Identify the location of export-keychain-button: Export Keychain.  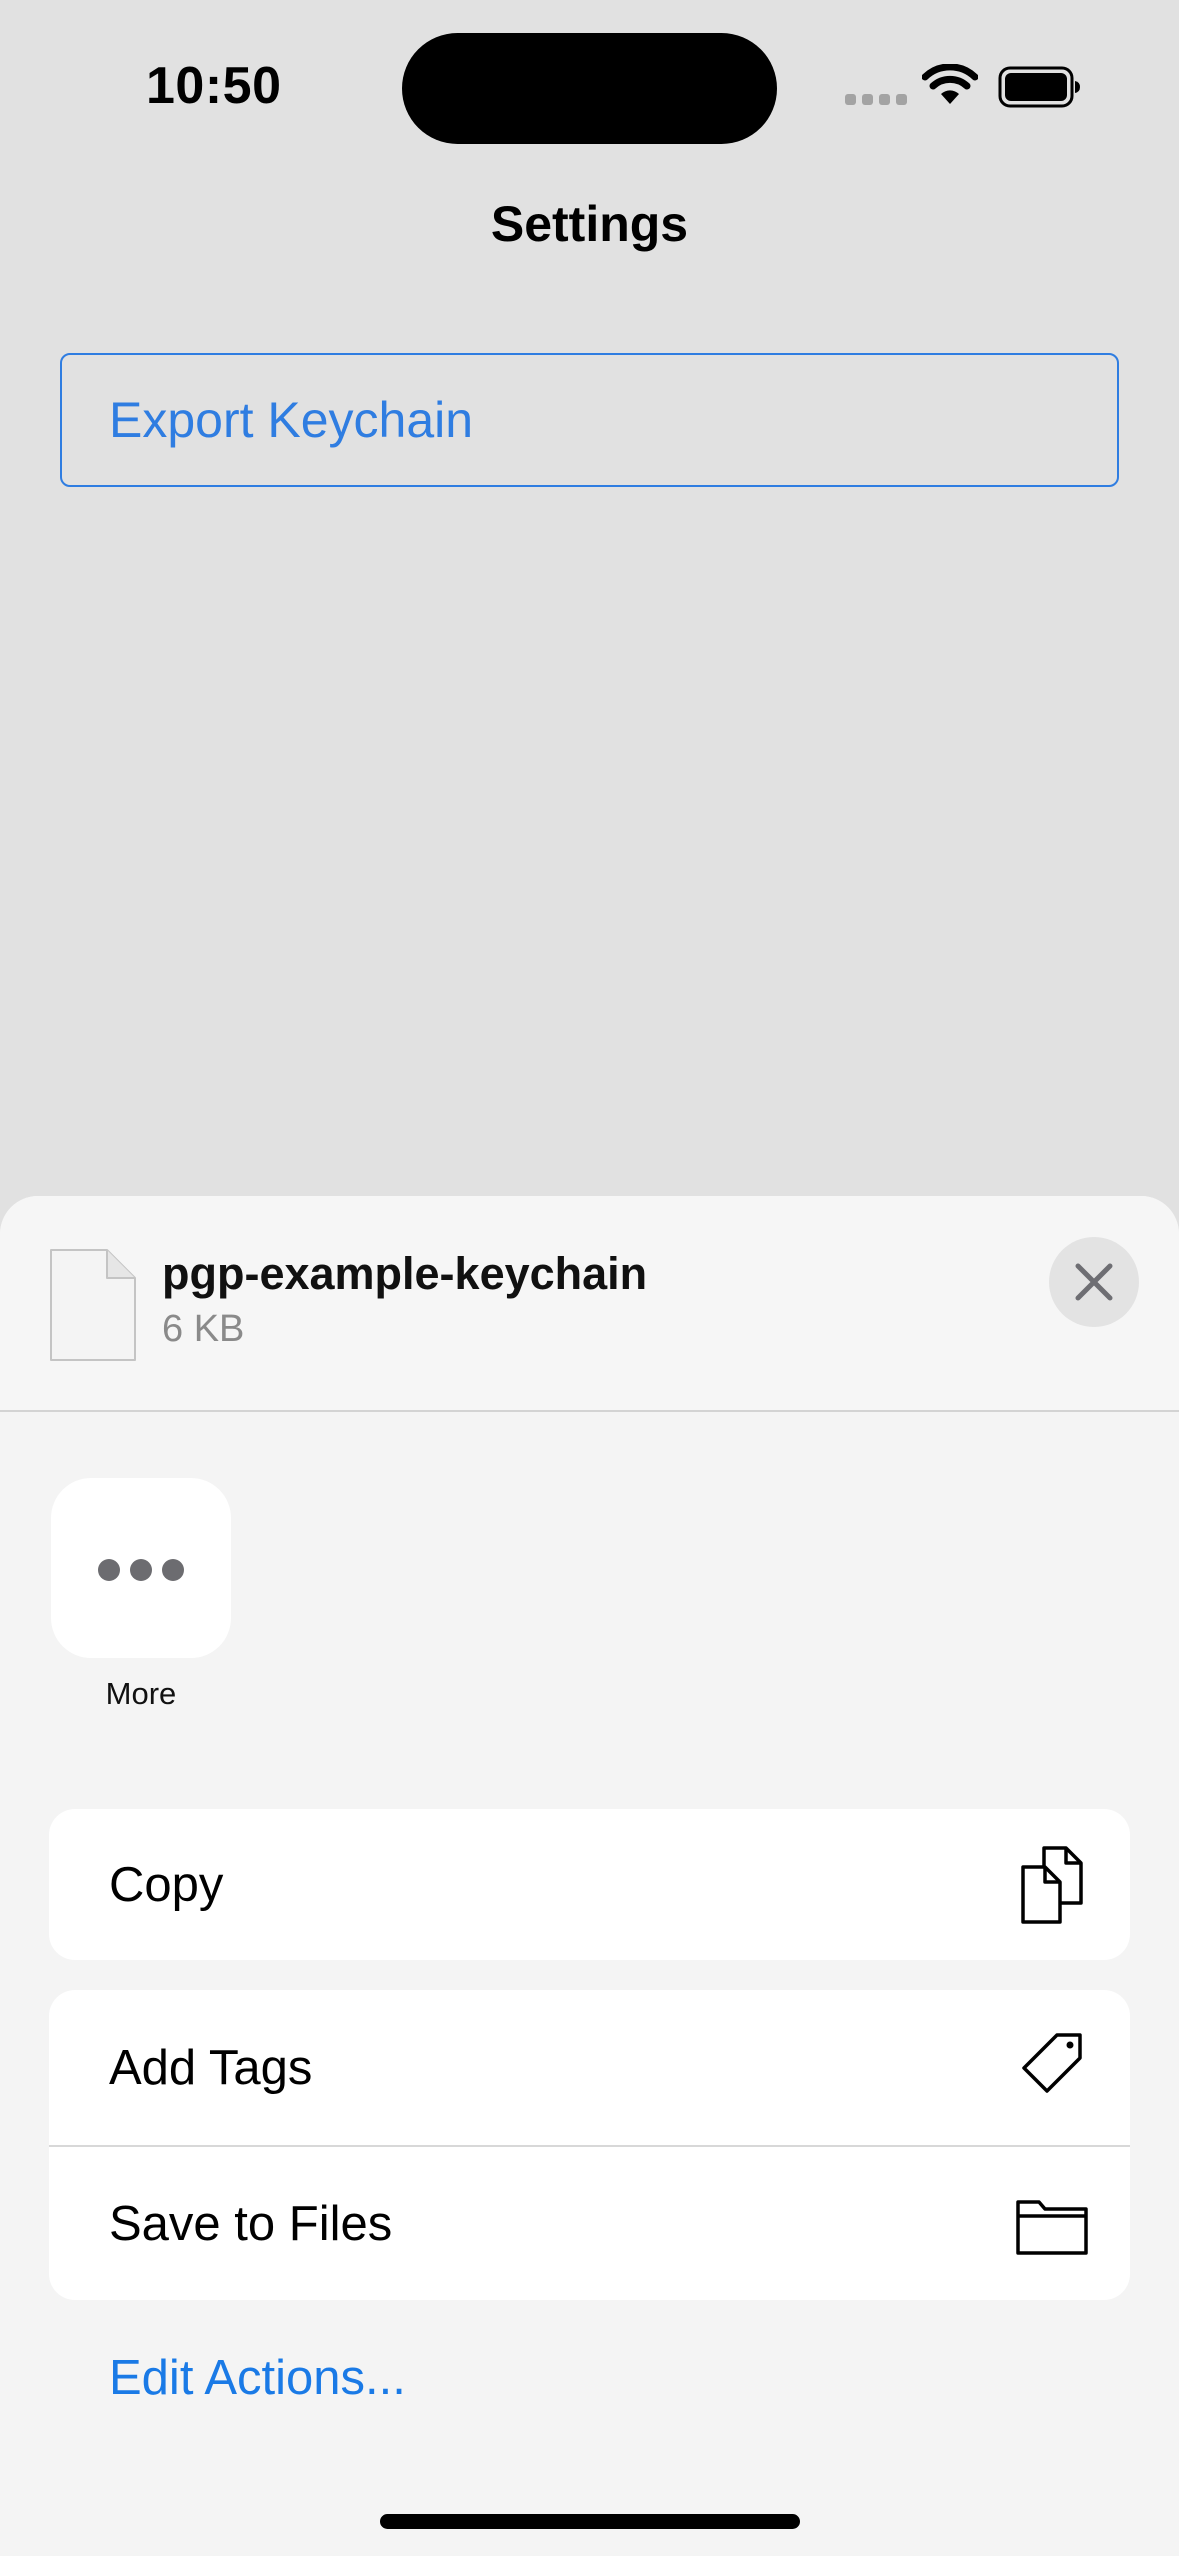
(589, 420).